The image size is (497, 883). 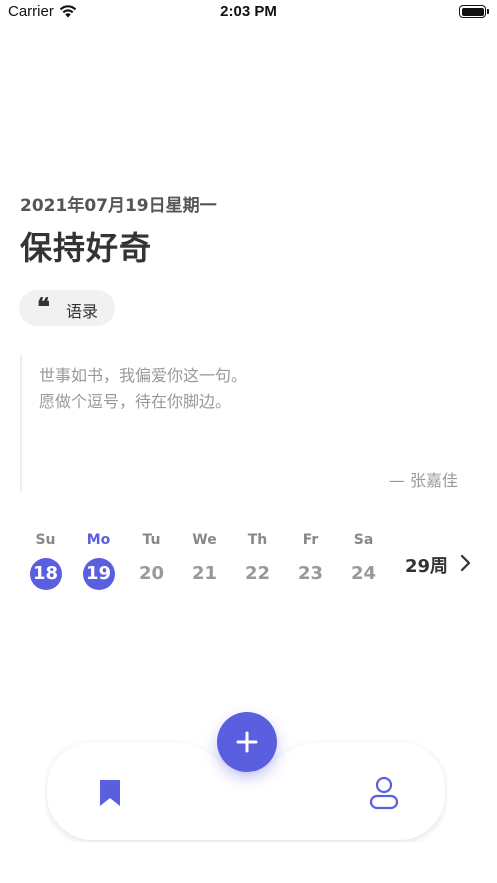 I want to click on week-number-label: 29周, so click(x=426, y=565).